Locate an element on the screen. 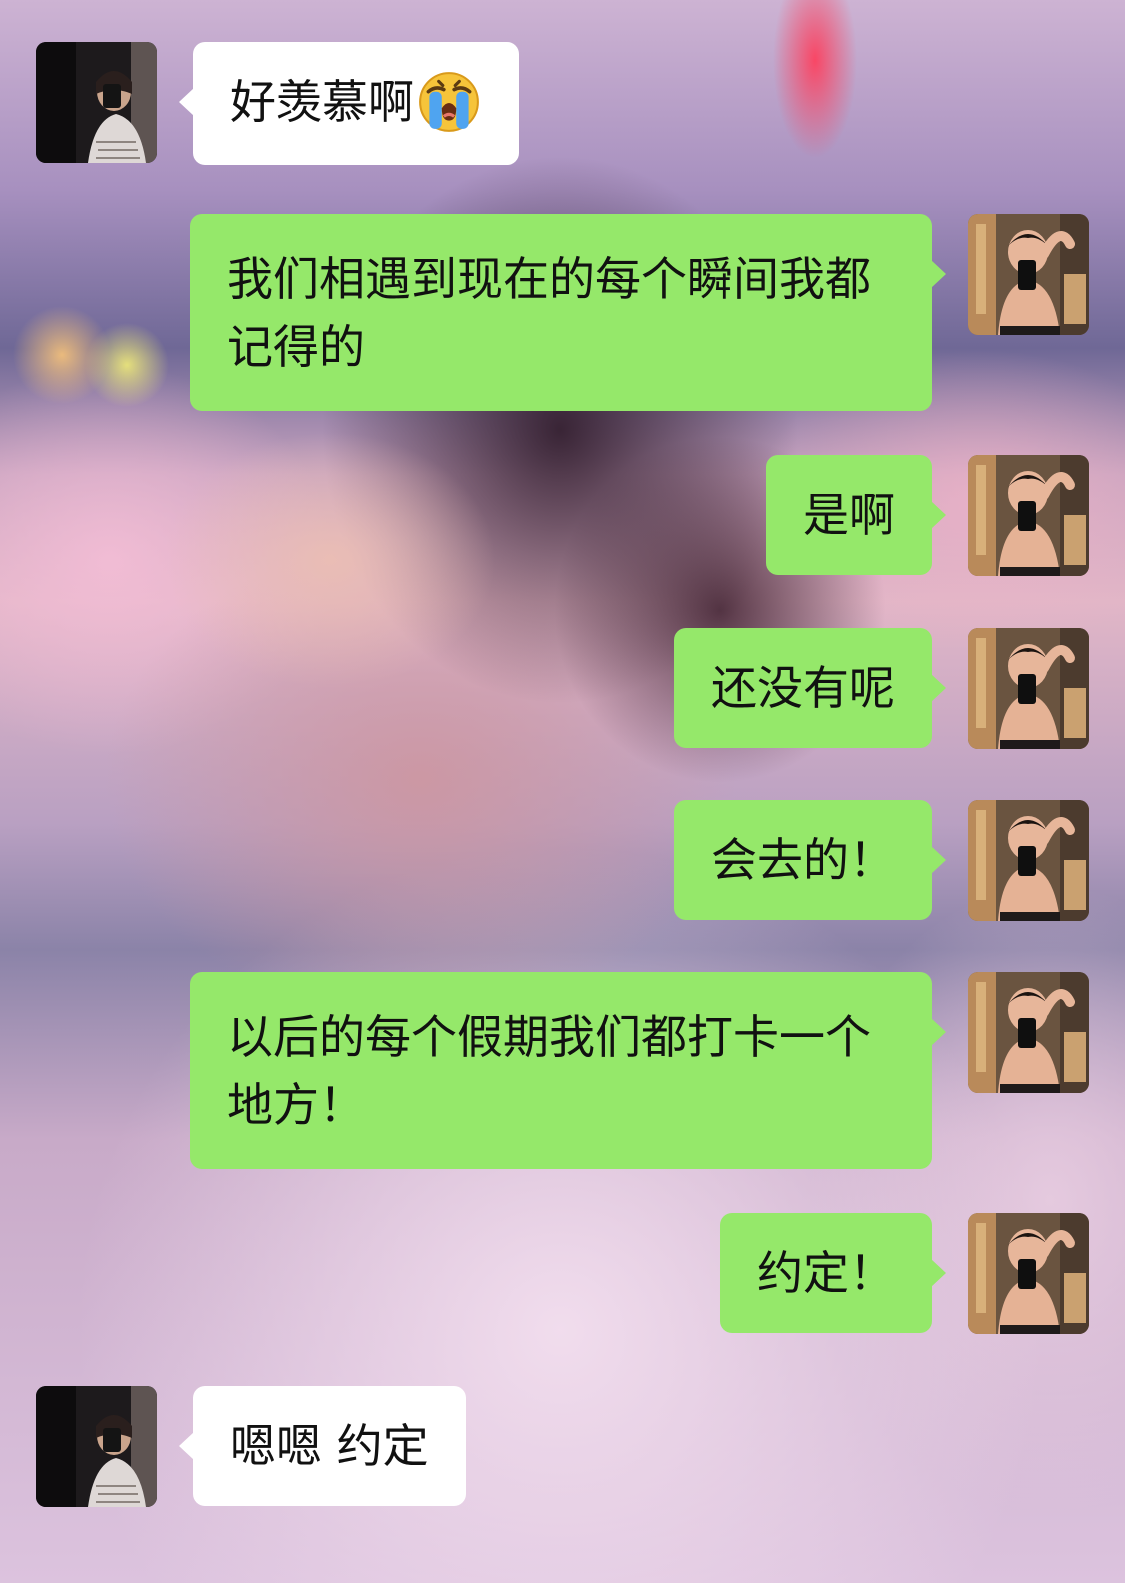 The image size is (1125, 1583). message-bubble-incoming: 嗯嗯 约定 is located at coordinates (322, 1446).